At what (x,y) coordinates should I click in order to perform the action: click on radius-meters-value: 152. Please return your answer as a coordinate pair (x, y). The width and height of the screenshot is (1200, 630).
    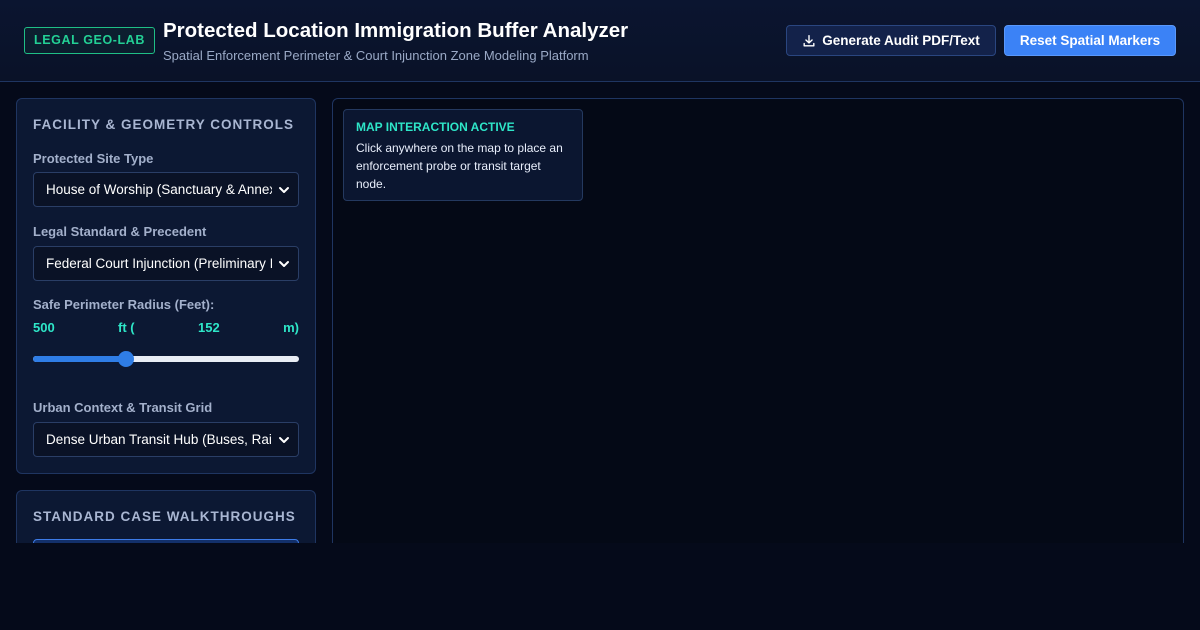
    Looking at the image, I should click on (209, 327).